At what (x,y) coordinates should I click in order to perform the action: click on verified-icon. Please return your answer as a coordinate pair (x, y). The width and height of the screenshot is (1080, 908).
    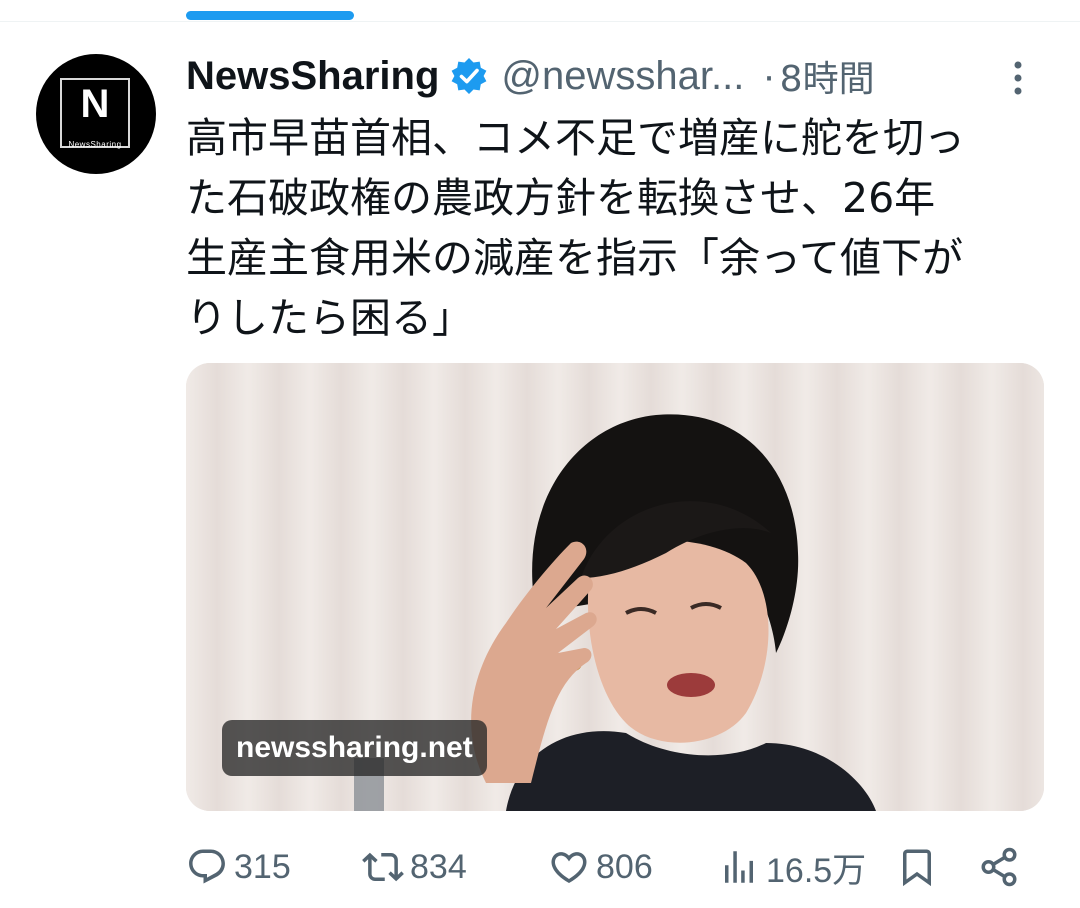
    Looking at the image, I should click on (469, 76).